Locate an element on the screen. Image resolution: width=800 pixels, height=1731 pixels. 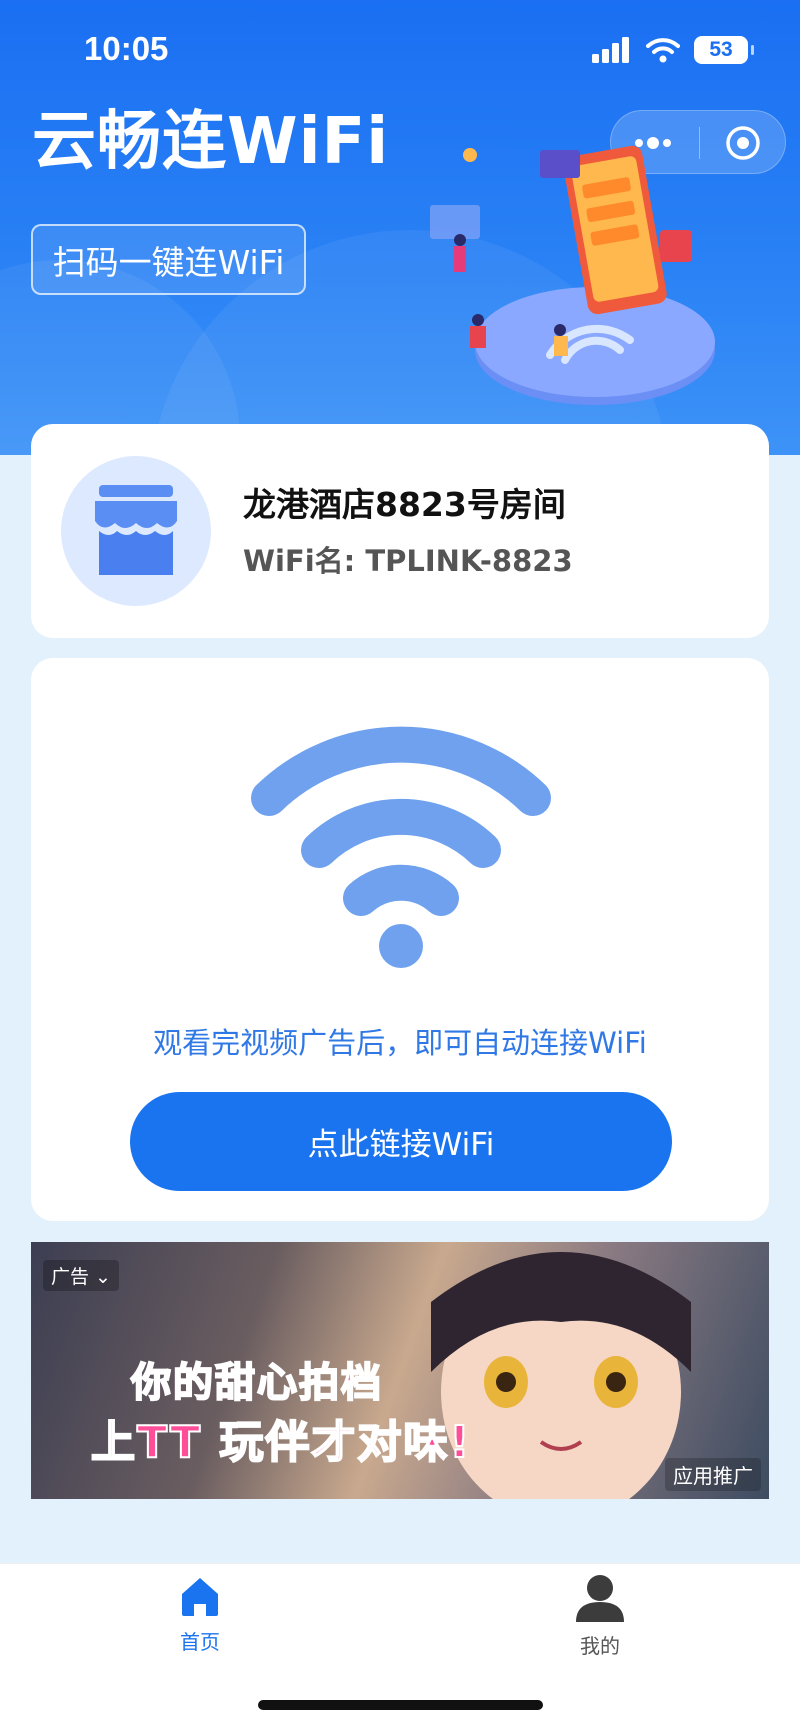
store-icon is located at coordinates (136, 530).